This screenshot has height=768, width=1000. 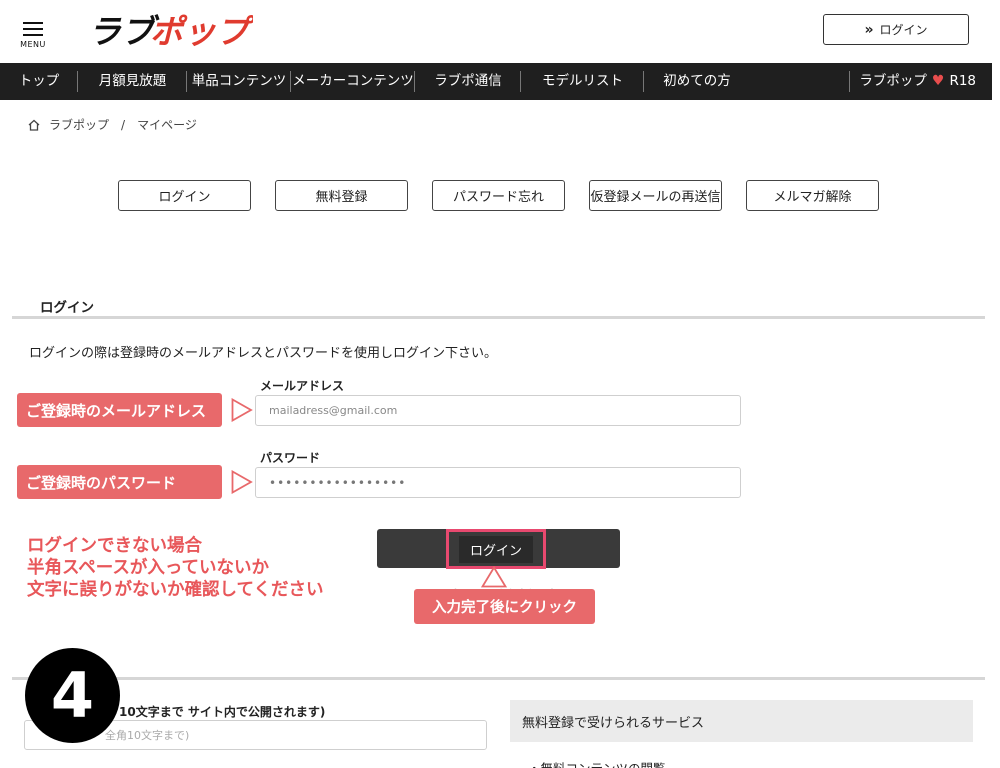 I want to click on login-submit-highlight: ログイン, so click(x=496, y=549).